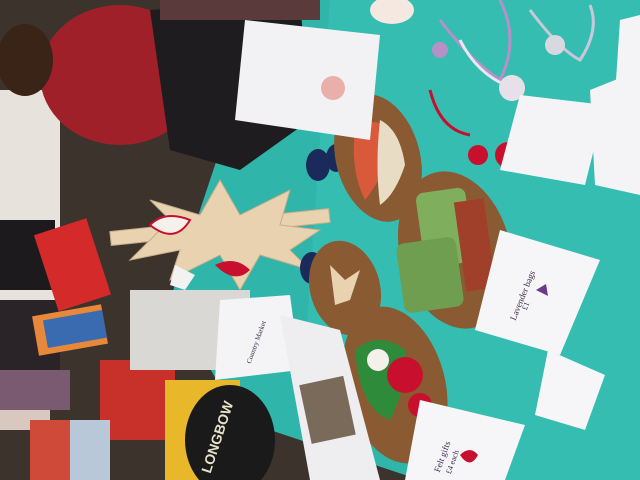 The image size is (640, 480). Describe the element at coordinates (378, 360) in the screenshot. I see `white-felt-gift` at that location.